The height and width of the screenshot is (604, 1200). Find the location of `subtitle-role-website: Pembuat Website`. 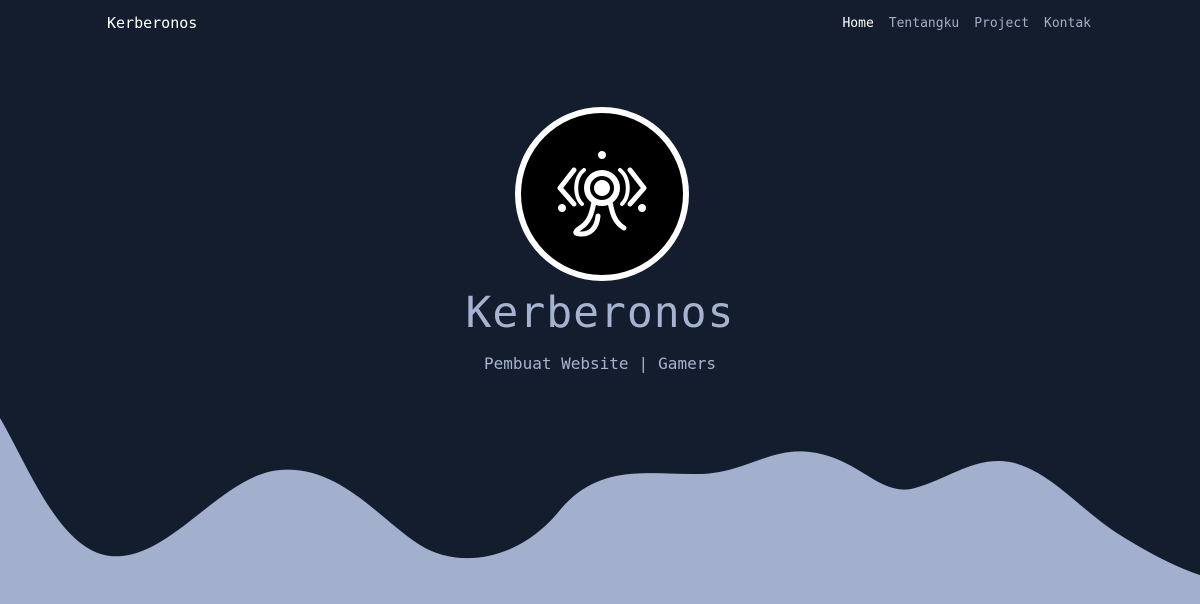

subtitle-role-website: Pembuat Website is located at coordinates (556, 363).